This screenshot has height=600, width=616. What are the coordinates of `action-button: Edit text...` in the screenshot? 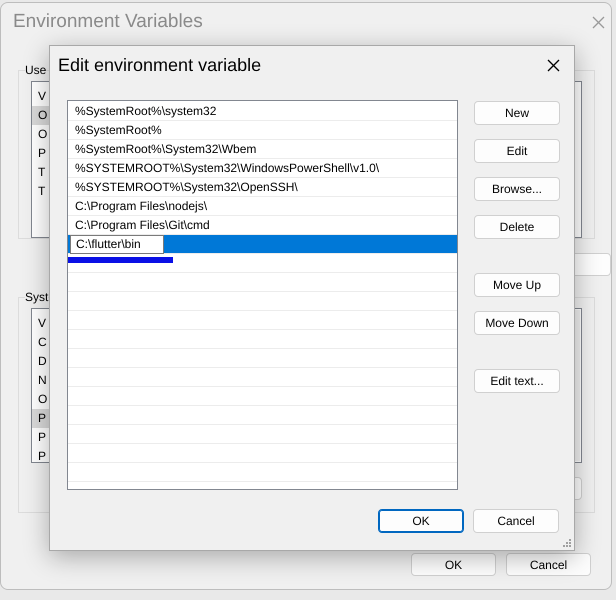 It's located at (517, 381).